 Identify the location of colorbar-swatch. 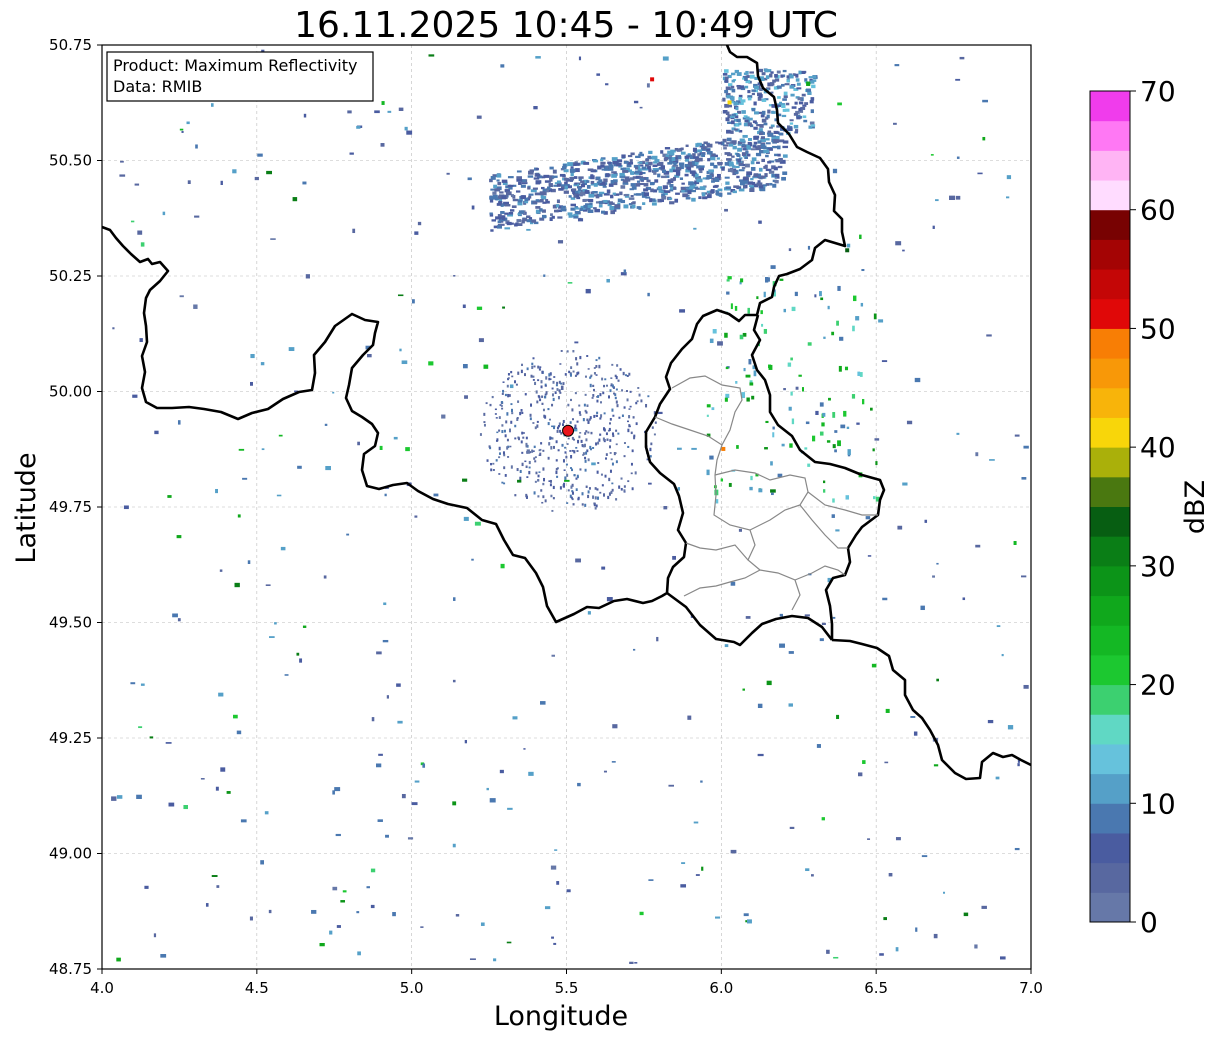
(1110, 521).